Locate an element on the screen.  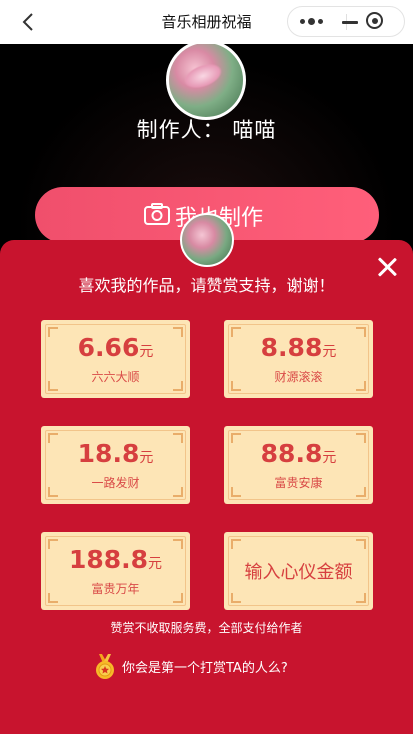
author-avatar is located at coordinates (207, 240).